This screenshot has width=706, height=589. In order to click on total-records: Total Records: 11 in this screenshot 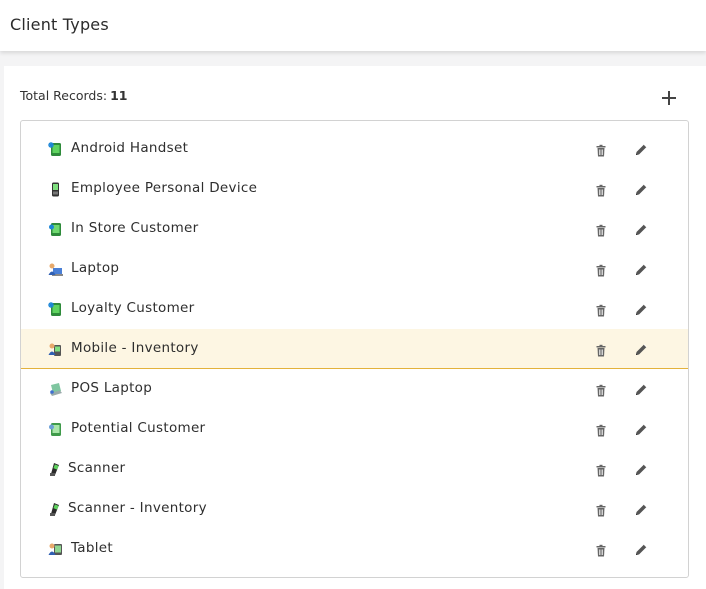, I will do `click(74, 95)`.